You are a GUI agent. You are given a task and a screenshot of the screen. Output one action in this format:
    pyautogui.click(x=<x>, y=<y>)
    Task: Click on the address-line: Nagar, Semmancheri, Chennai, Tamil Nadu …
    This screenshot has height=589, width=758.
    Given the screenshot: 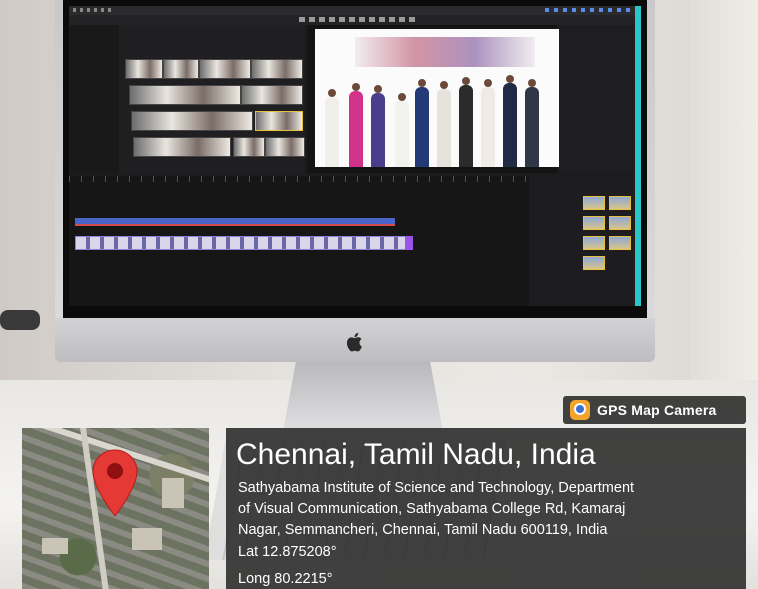 What is the action you would take?
    pyautogui.click(x=423, y=530)
    